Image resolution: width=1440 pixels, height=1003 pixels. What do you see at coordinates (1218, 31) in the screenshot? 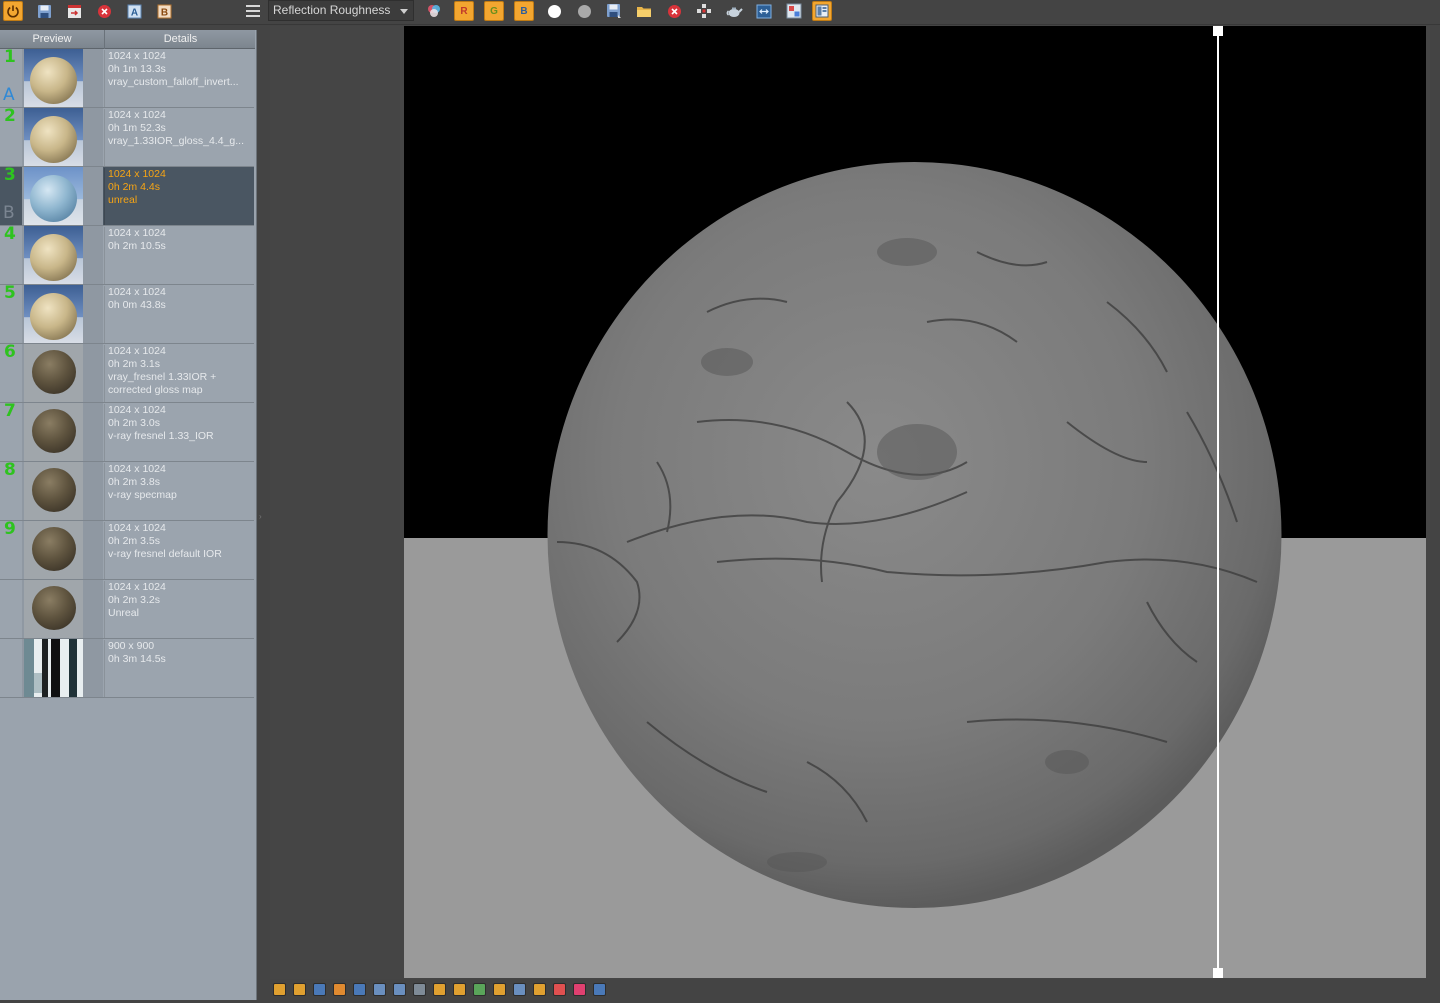
I see `divider-top-handle` at bounding box center [1218, 31].